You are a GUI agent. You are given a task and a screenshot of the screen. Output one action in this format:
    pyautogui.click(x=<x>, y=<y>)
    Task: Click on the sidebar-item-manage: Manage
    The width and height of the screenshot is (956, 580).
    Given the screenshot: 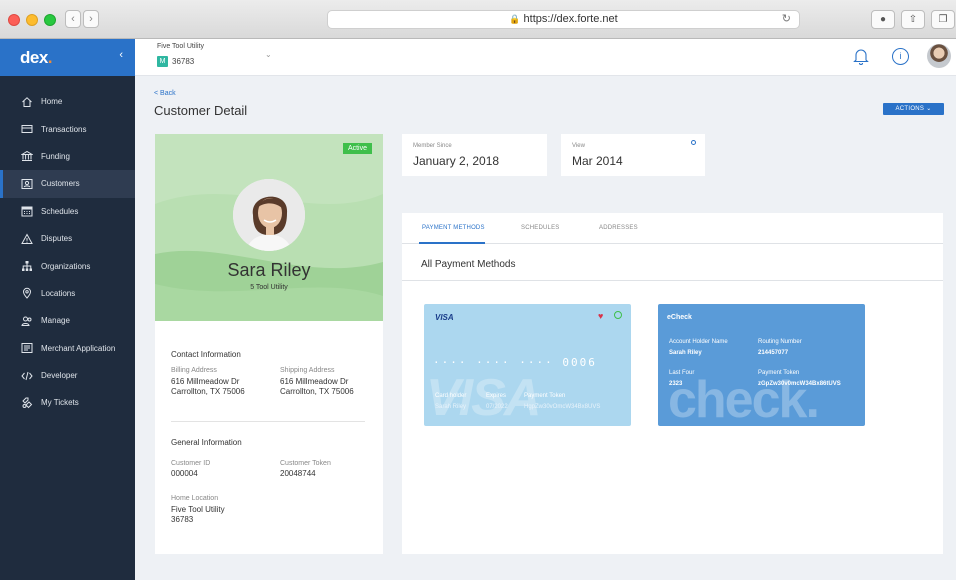 What is the action you would take?
    pyautogui.click(x=67, y=320)
    